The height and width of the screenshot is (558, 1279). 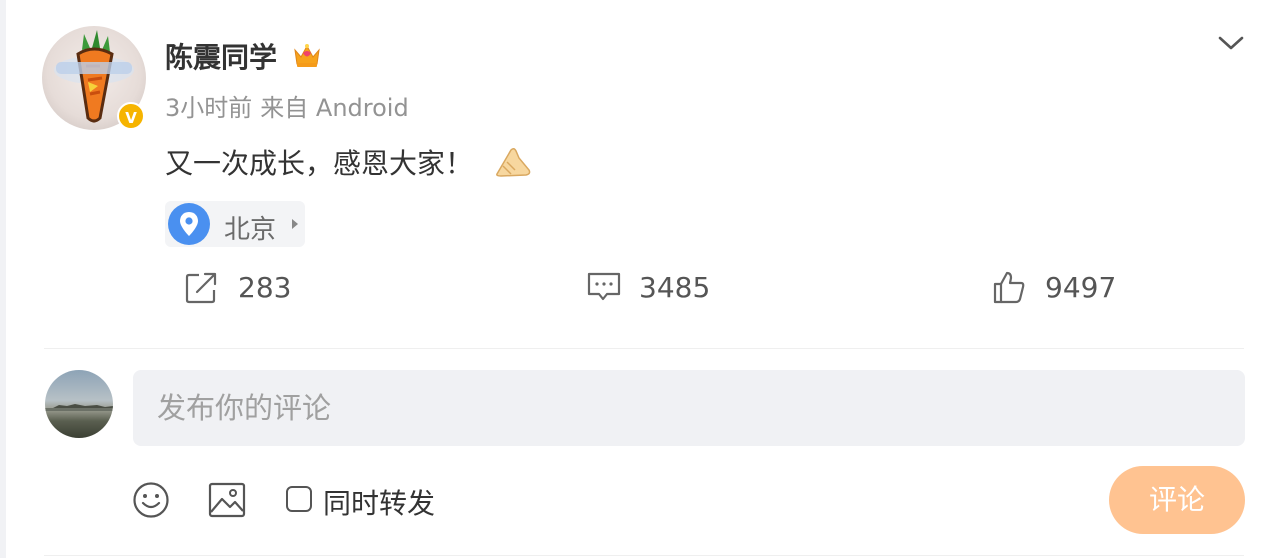 I want to click on verified-badge-icon: V, so click(x=131, y=116).